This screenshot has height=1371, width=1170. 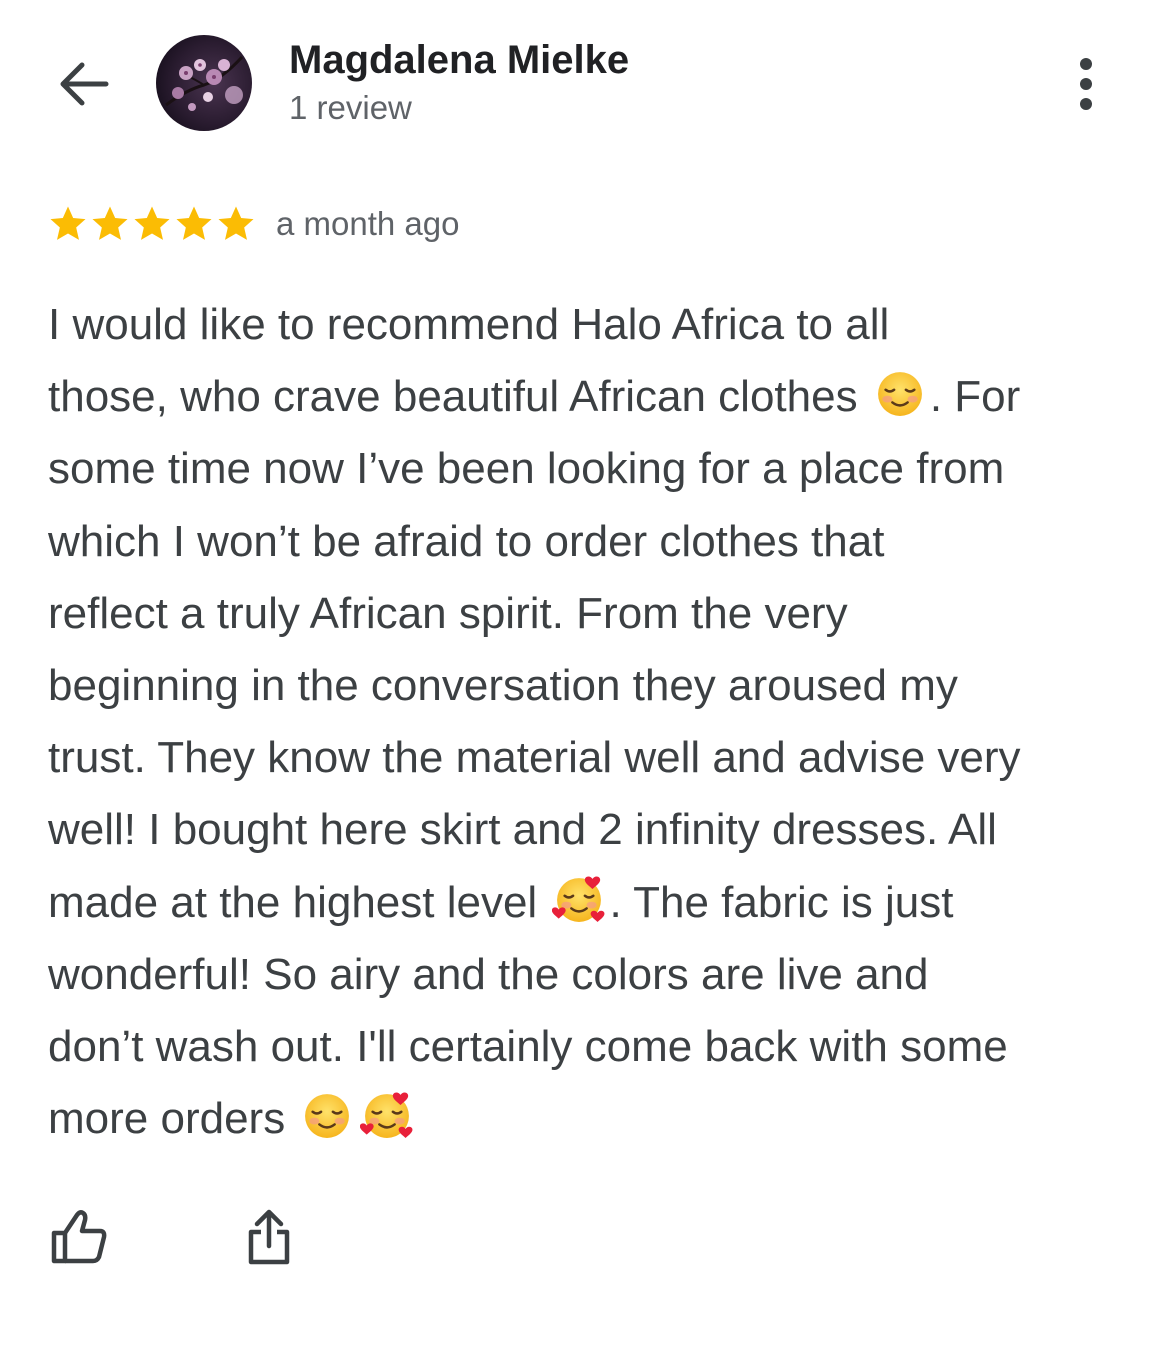 I want to click on like-button, so click(x=79, y=1237).